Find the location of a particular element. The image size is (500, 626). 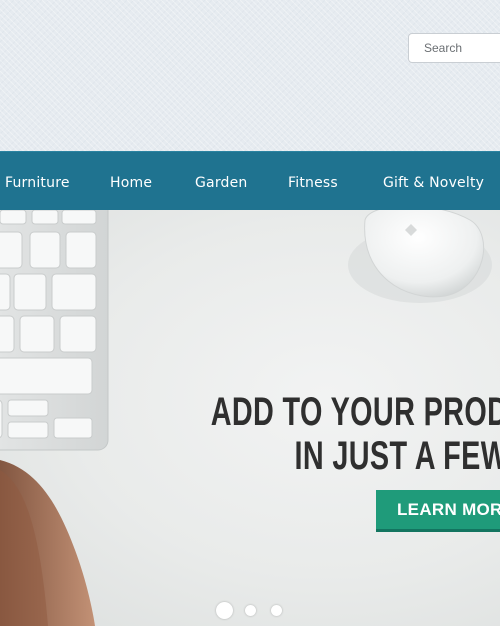

headline-line-1: ADD TO YOUR PROD is located at coordinates (355, 412).